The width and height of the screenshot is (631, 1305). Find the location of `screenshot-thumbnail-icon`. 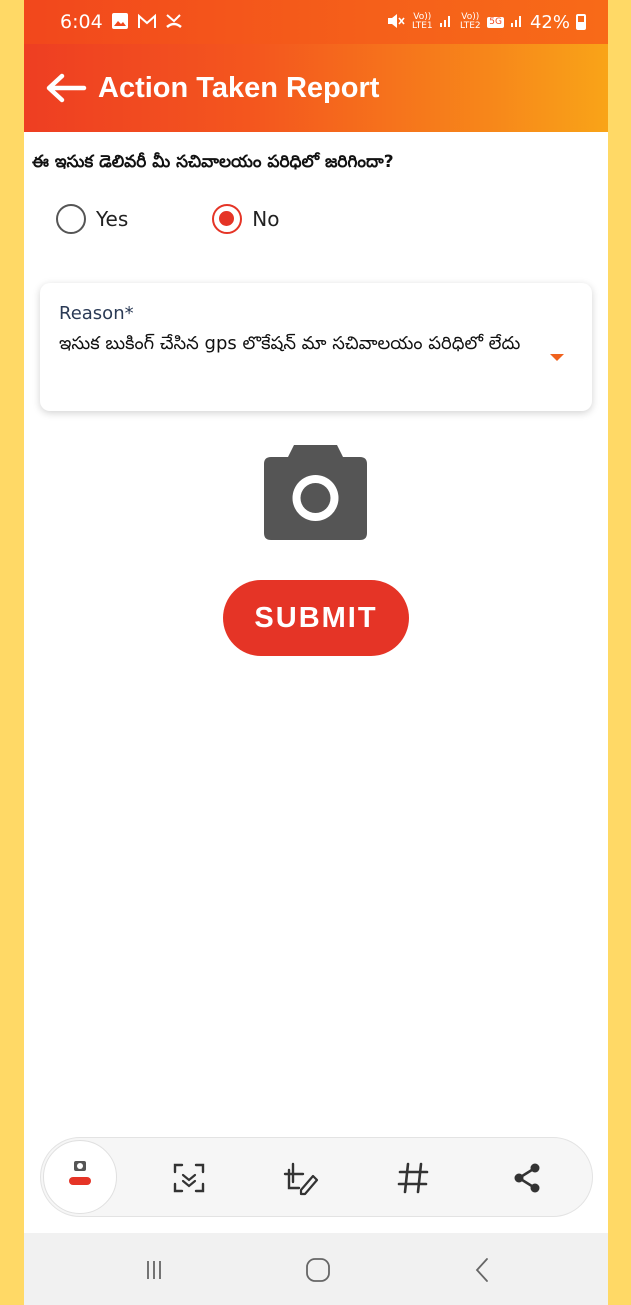

screenshot-thumbnail-icon is located at coordinates (80, 1173).